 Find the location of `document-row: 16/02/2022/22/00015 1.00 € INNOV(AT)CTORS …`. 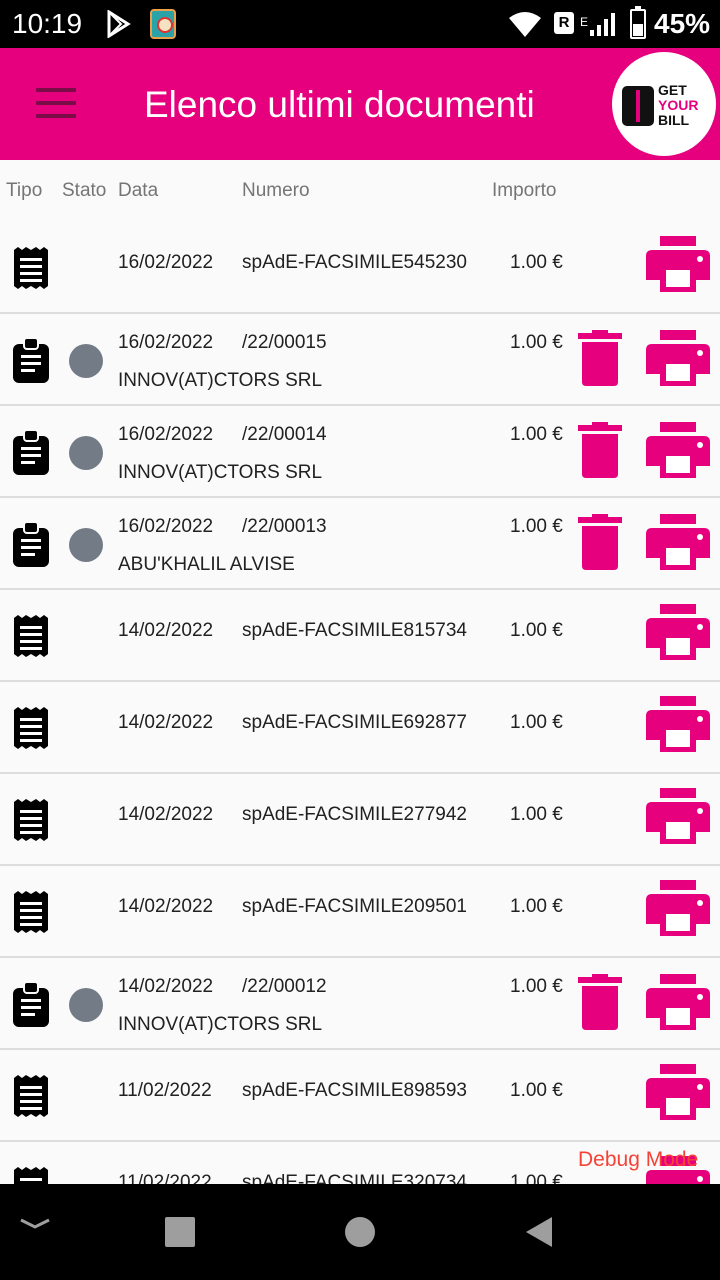

document-row: 16/02/2022/22/00015 1.00 € INNOV(AT)CTORS … is located at coordinates (360, 360).